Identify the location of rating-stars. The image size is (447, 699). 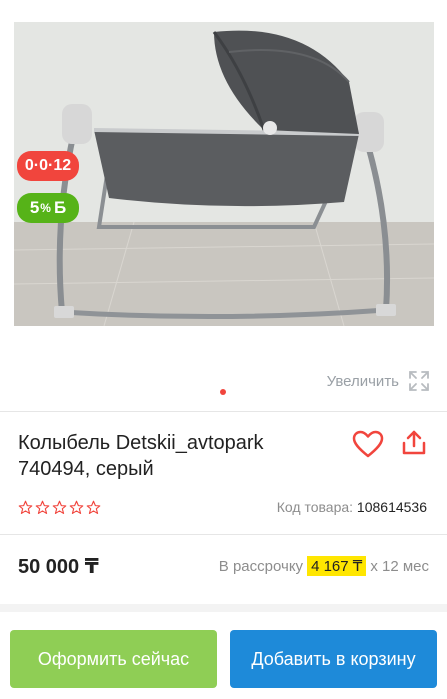
(59, 507).